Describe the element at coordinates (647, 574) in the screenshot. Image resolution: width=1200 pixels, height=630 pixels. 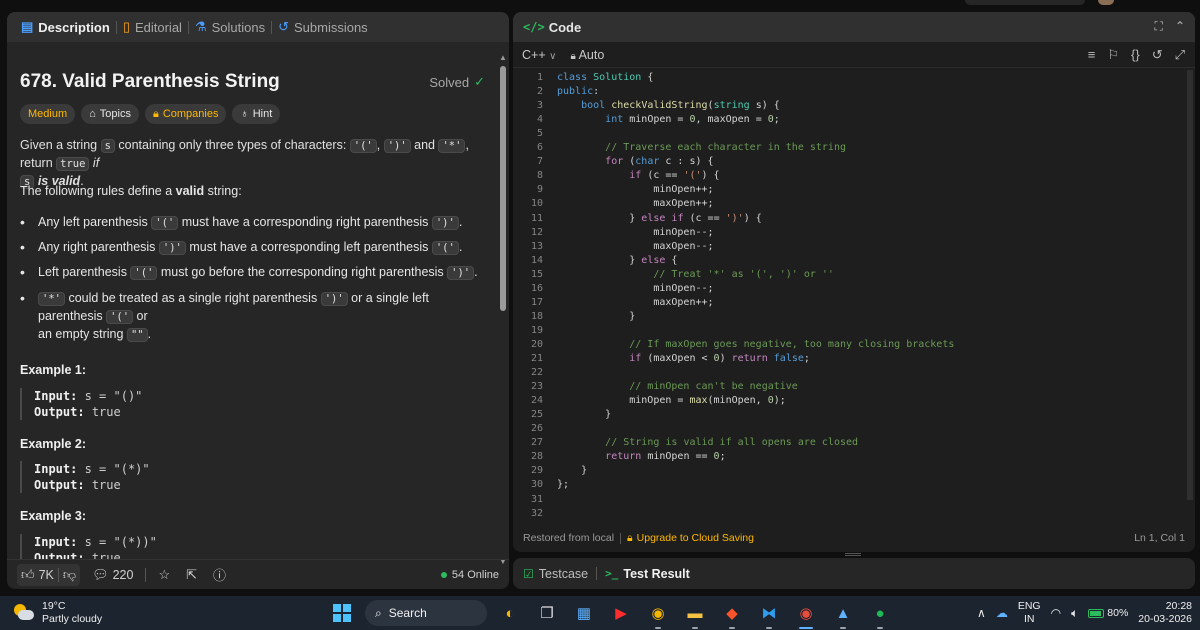
I see `tab-test-result: >_ Test Result` at that location.